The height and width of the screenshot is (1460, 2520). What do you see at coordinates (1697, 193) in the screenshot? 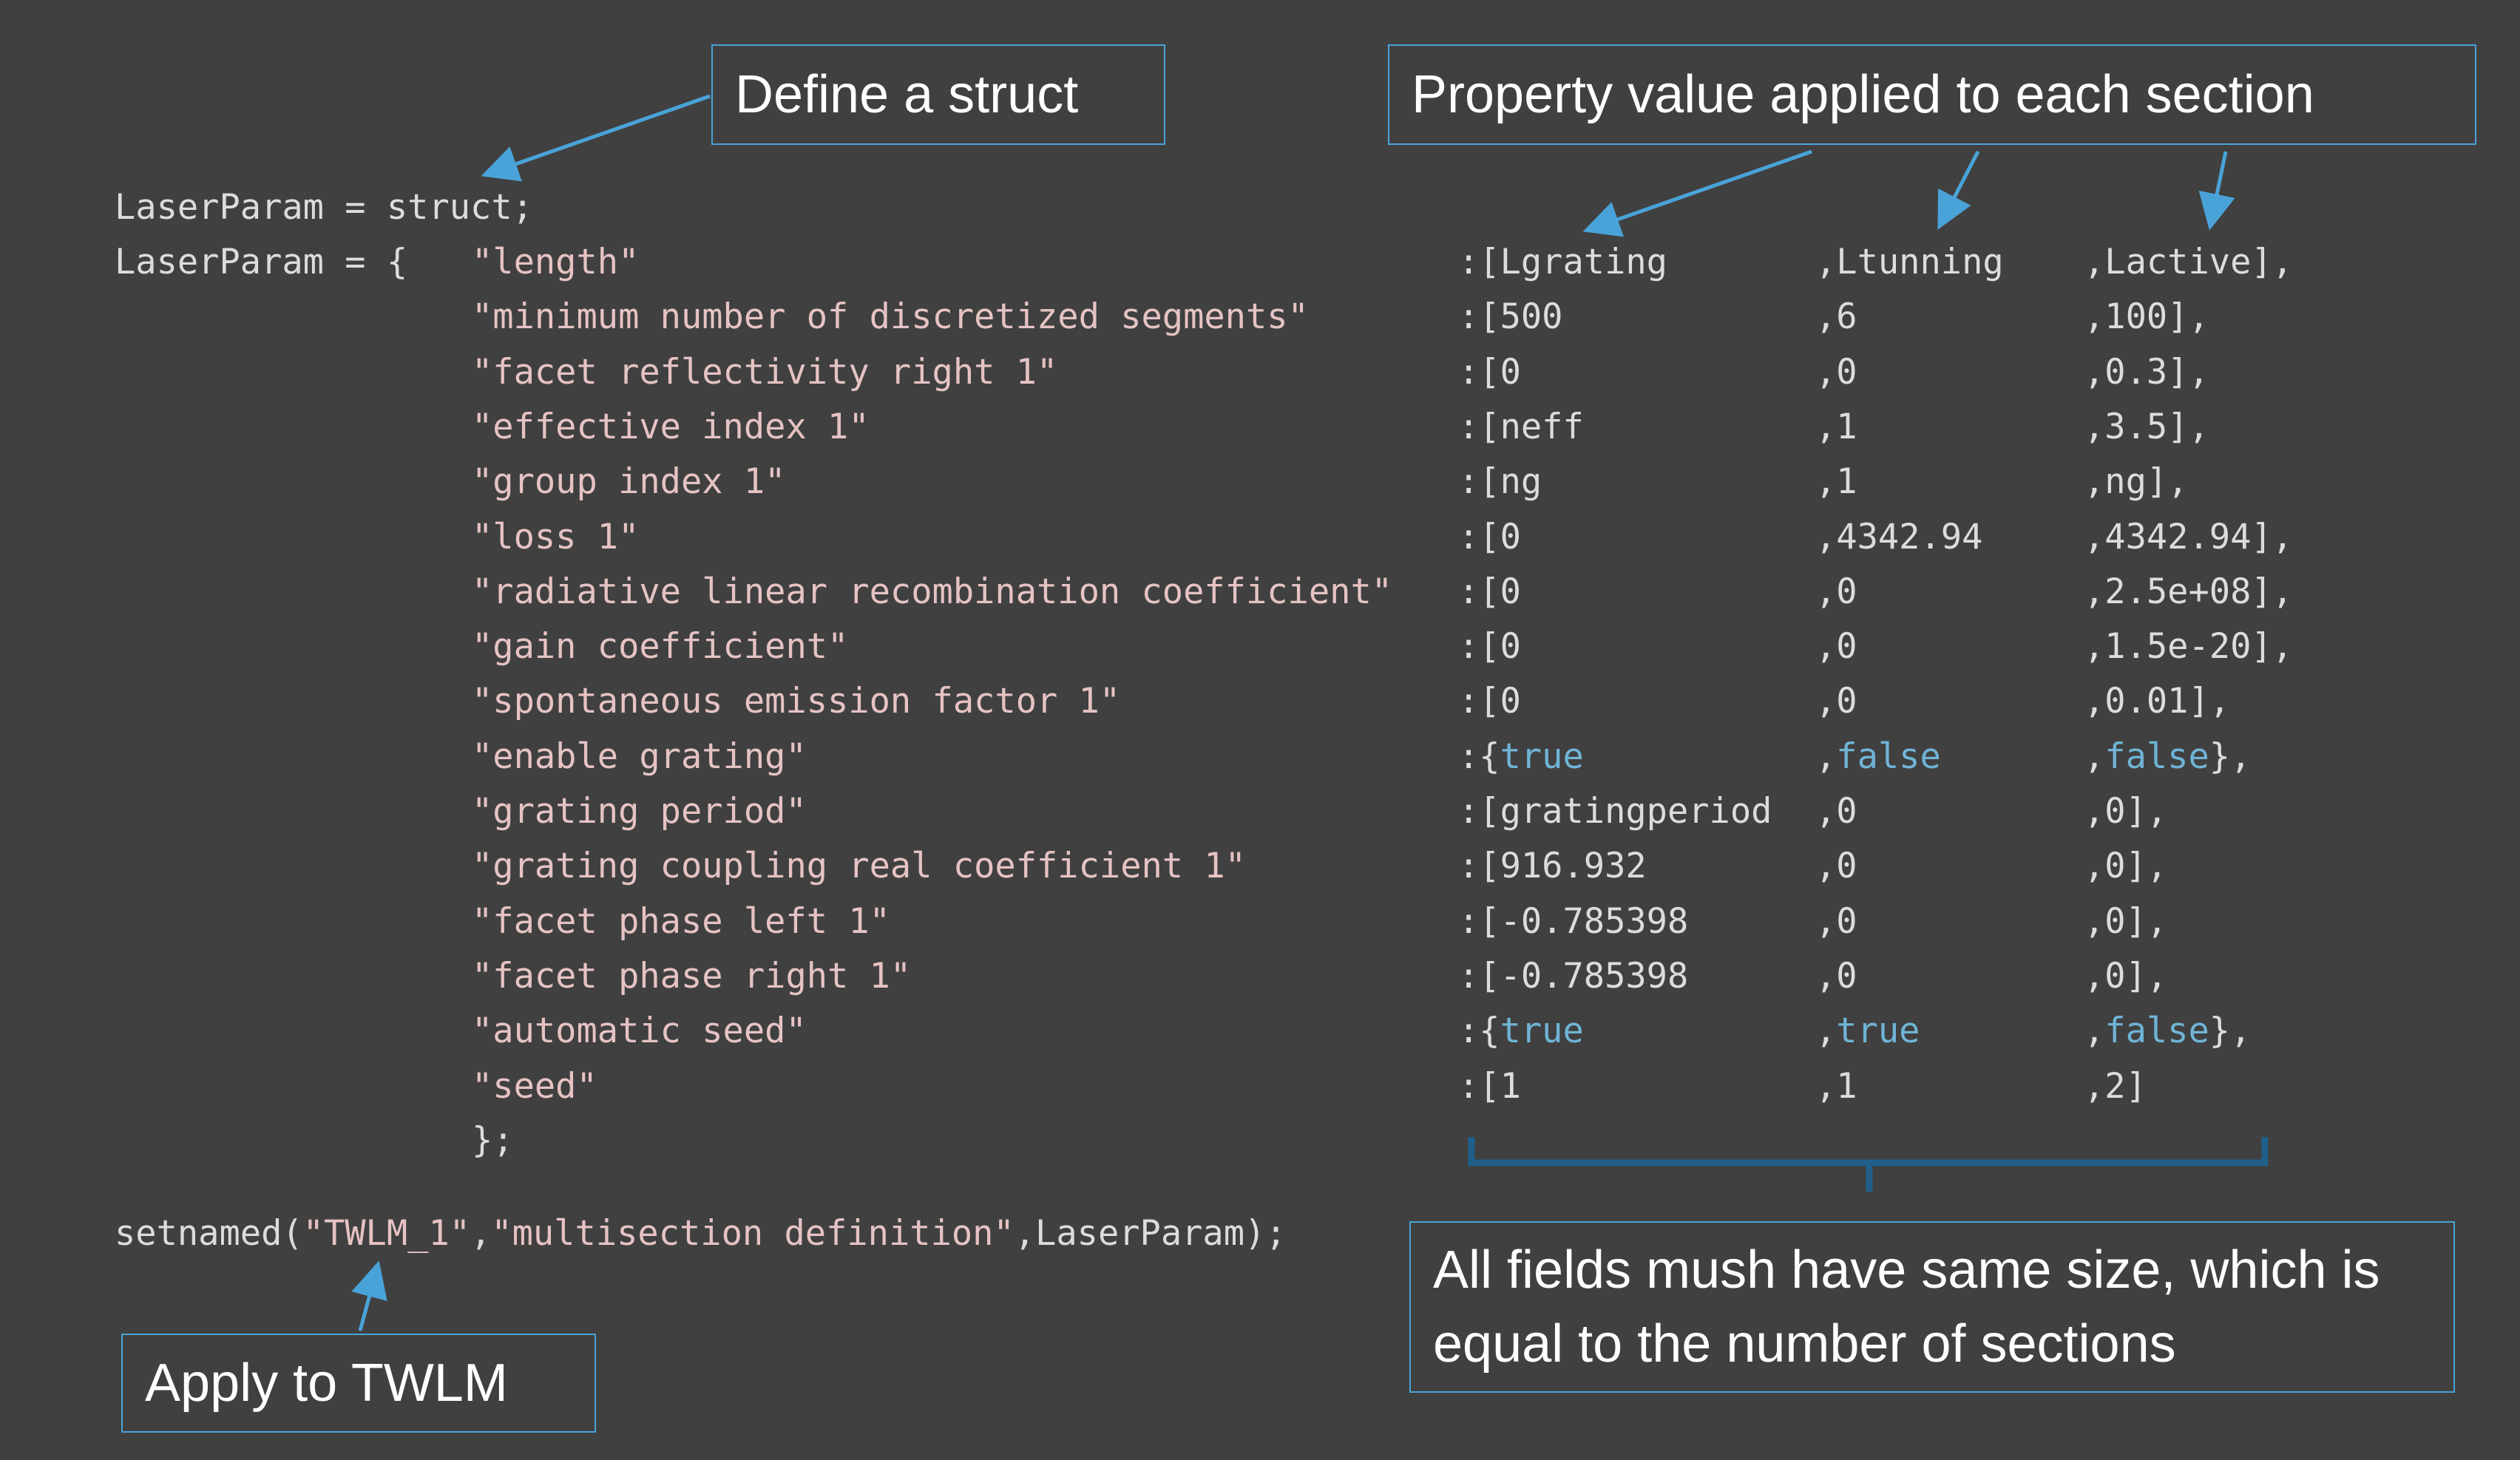
I see `section1-arrow` at bounding box center [1697, 193].